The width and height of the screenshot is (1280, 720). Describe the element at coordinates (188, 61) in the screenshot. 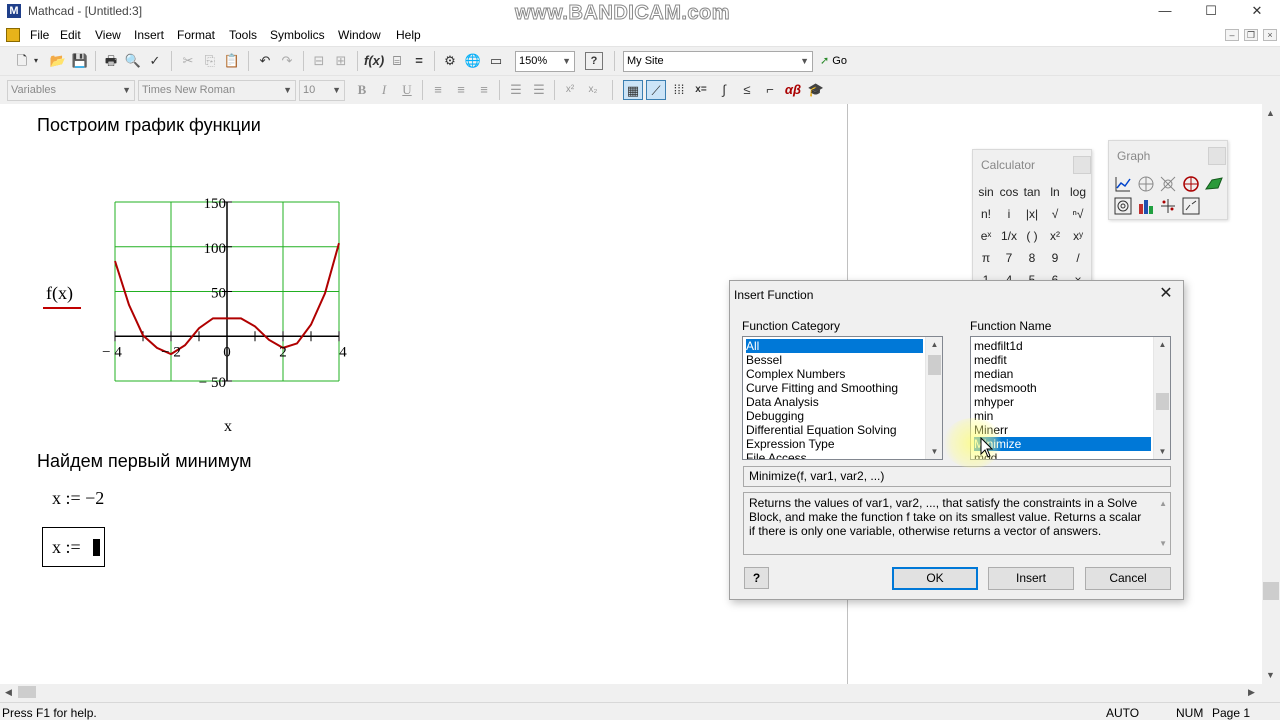

I see `cut-icon: ✂` at that location.